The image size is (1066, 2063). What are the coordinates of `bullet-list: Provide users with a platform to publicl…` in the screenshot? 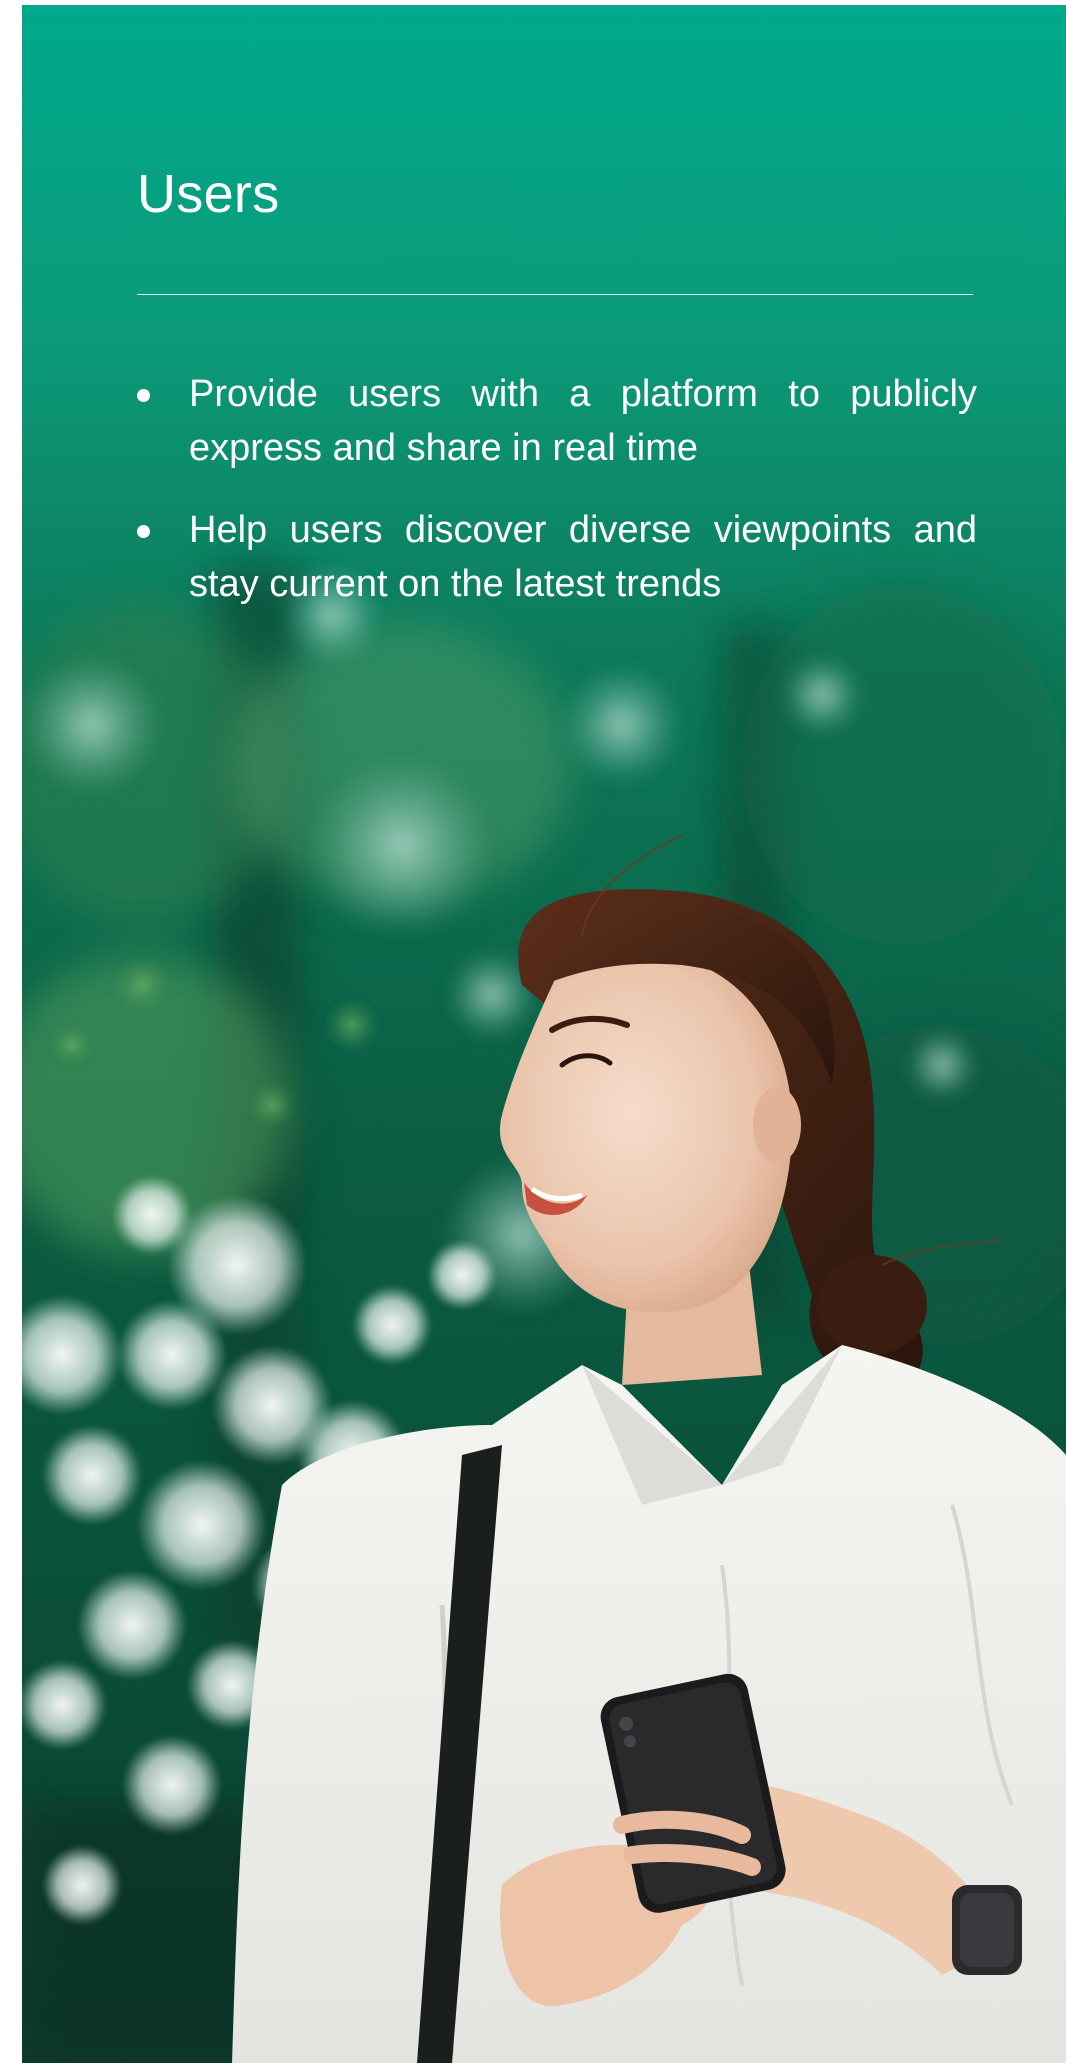 It's located at (557, 489).